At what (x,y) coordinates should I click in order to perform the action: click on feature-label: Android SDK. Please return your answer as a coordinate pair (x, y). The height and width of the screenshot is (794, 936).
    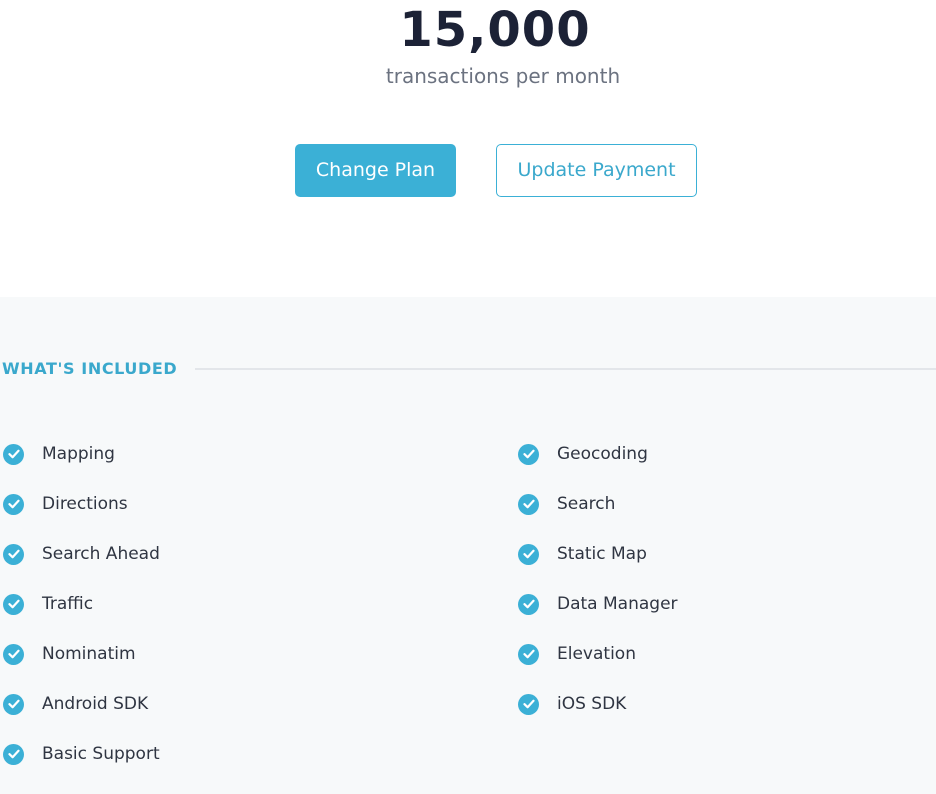
    Looking at the image, I should click on (95, 704).